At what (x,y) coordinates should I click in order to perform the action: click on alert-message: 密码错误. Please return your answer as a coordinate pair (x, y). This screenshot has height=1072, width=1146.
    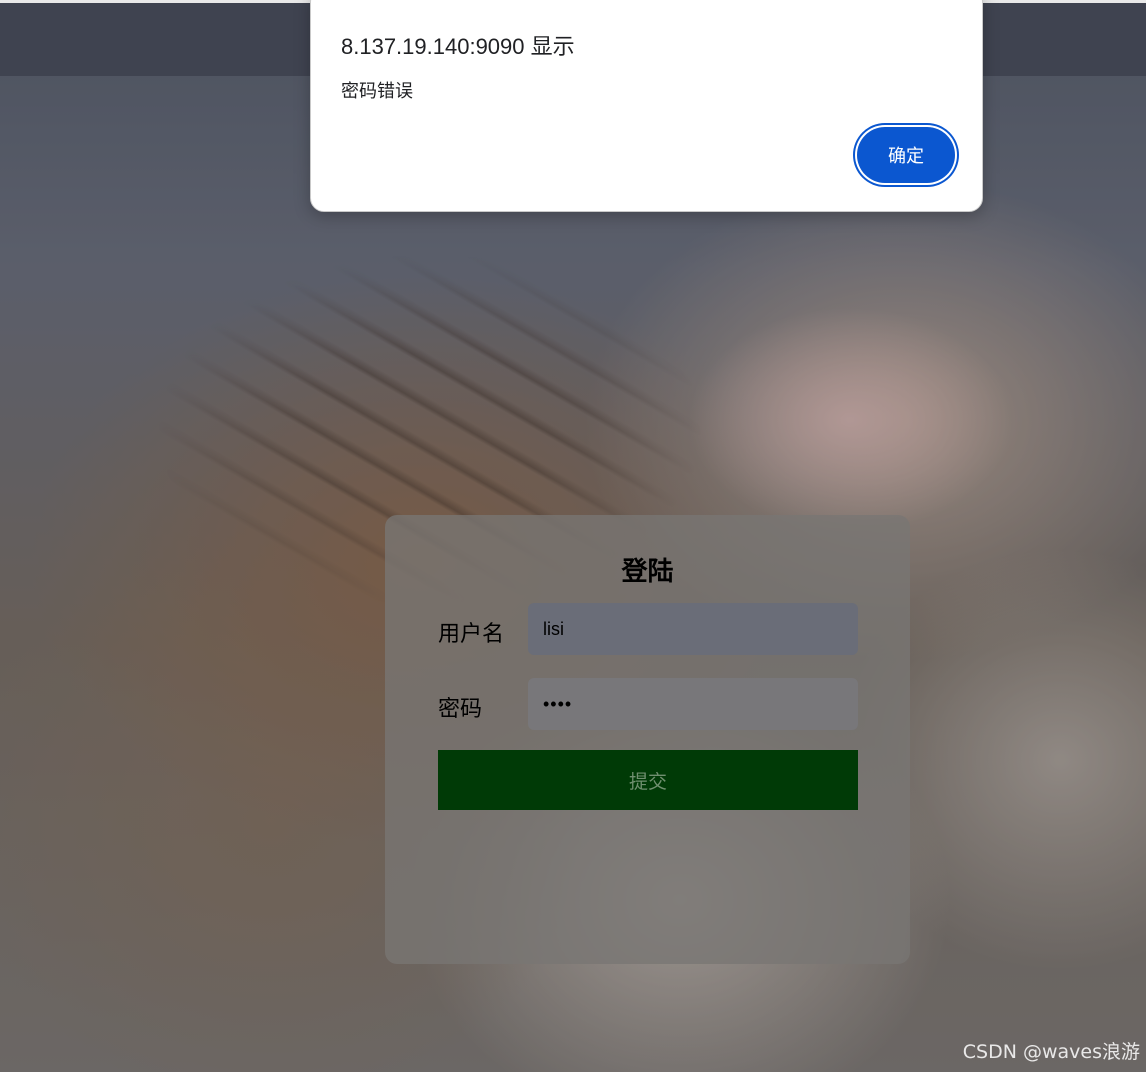
    Looking at the image, I should click on (377, 91).